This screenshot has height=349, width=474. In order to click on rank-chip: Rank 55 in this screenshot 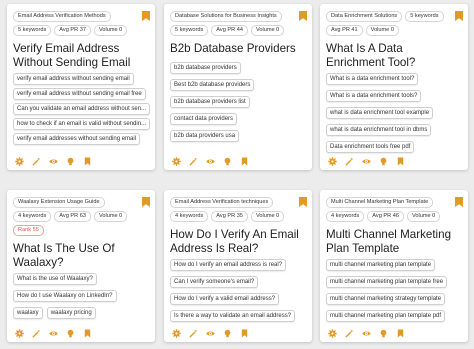, I will do `click(28, 230)`.